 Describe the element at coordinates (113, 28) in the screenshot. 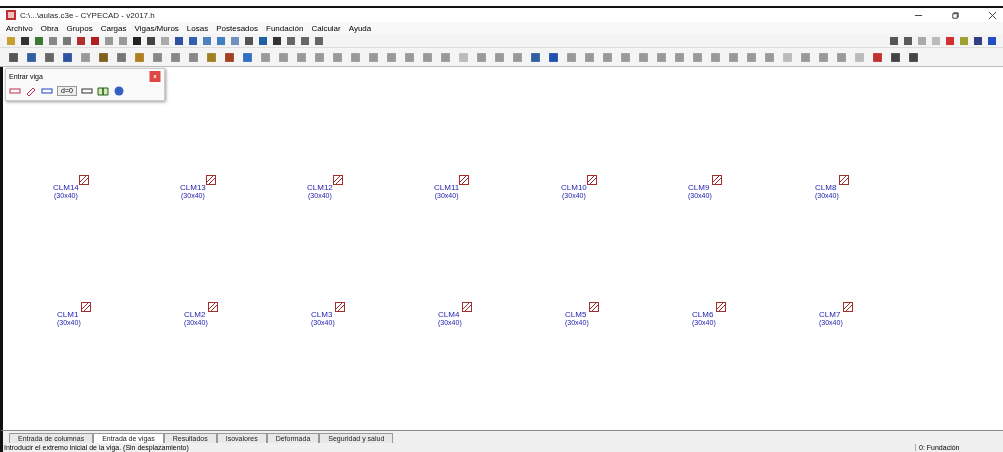

I see `menu-item: Cargas` at that location.